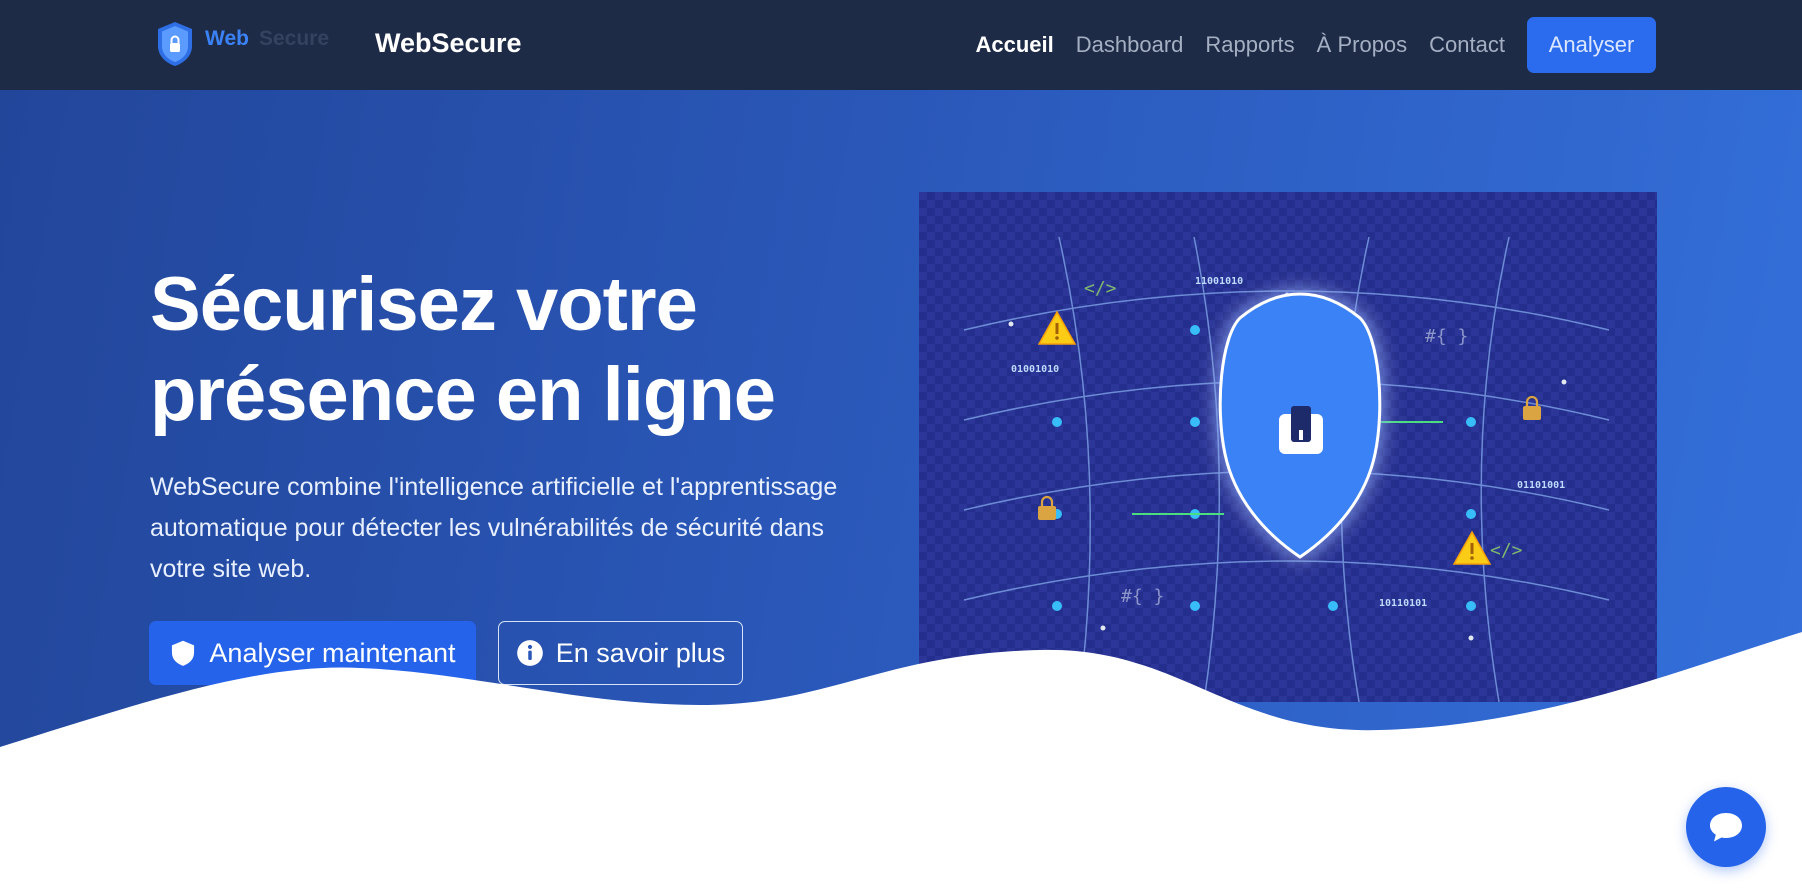 The width and height of the screenshot is (1802, 892). I want to click on analyser-maintenant-button: Analyser maintenant, so click(312, 653).